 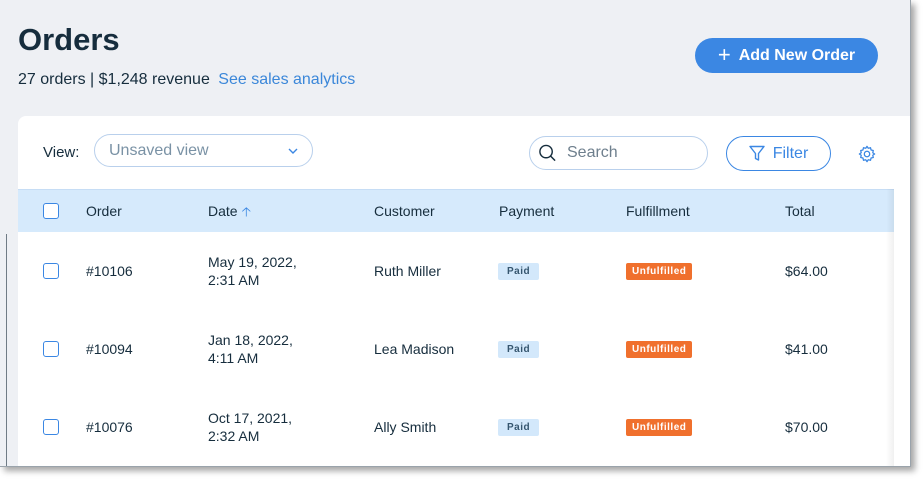 What do you see at coordinates (890, 327) in the screenshot?
I see `table-scroll-shadow` at bounding box center [890, 327].